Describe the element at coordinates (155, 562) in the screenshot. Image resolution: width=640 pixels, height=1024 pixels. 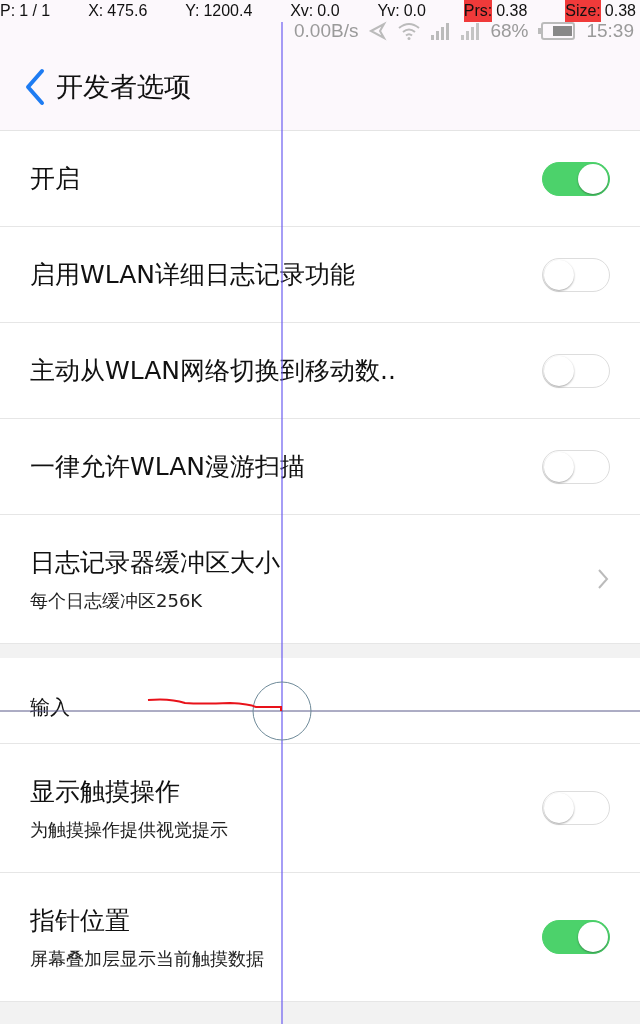
I see `item-title: 日志记录器缓冲区大小` at that location.